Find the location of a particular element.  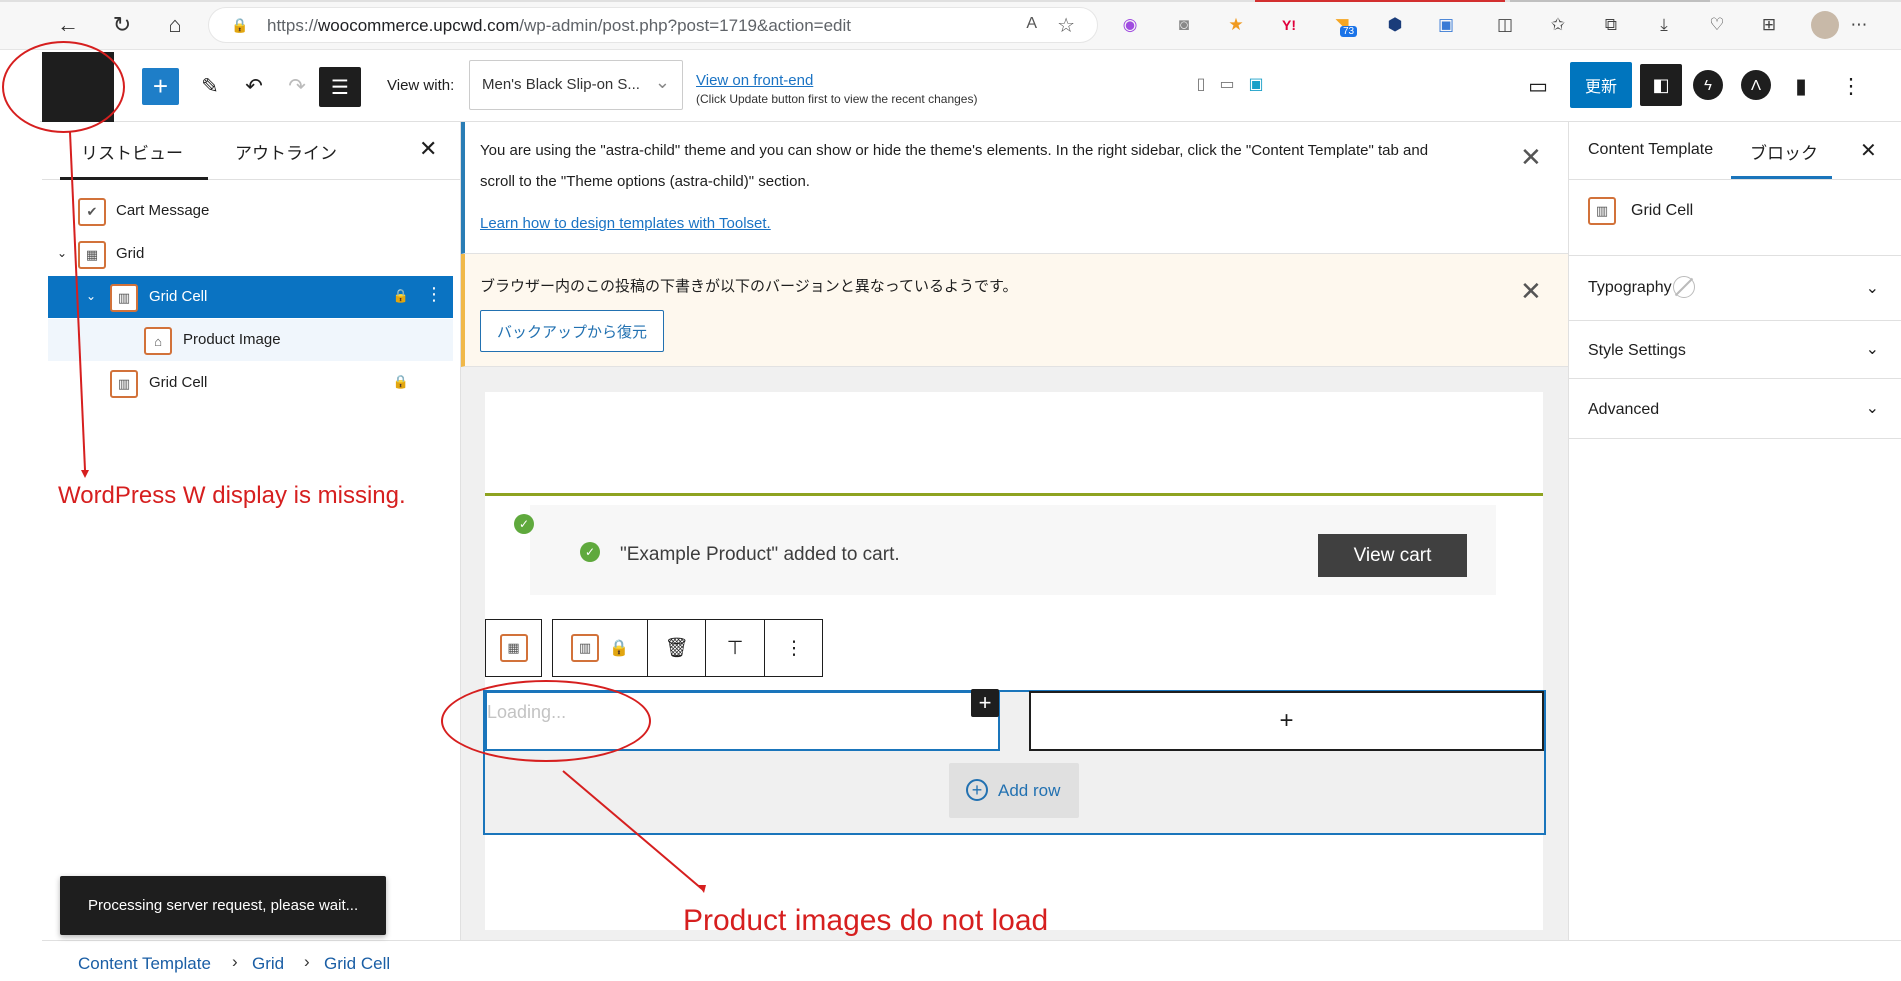

annotation-images-missing: Product images do not load is located at coordinates (866, 920).